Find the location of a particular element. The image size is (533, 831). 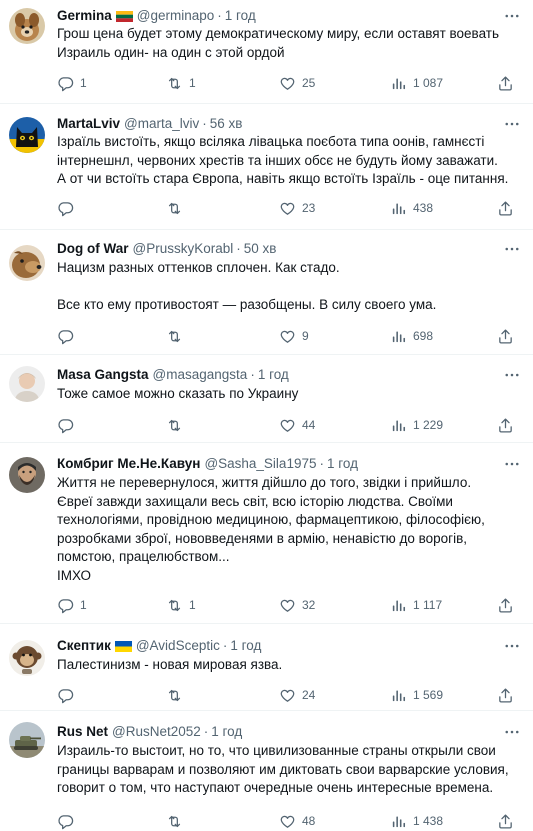

display-name: Dog of War is located at coordinates (93, 249).